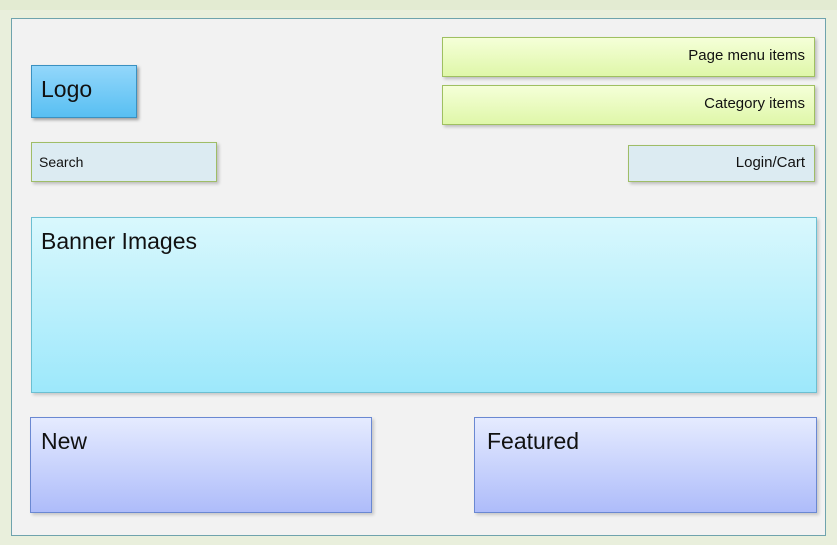  What do you see at coordinates (628, 105) in the screenshot?
I see `category-items-box: Category items` at bounding box center [628, 105].